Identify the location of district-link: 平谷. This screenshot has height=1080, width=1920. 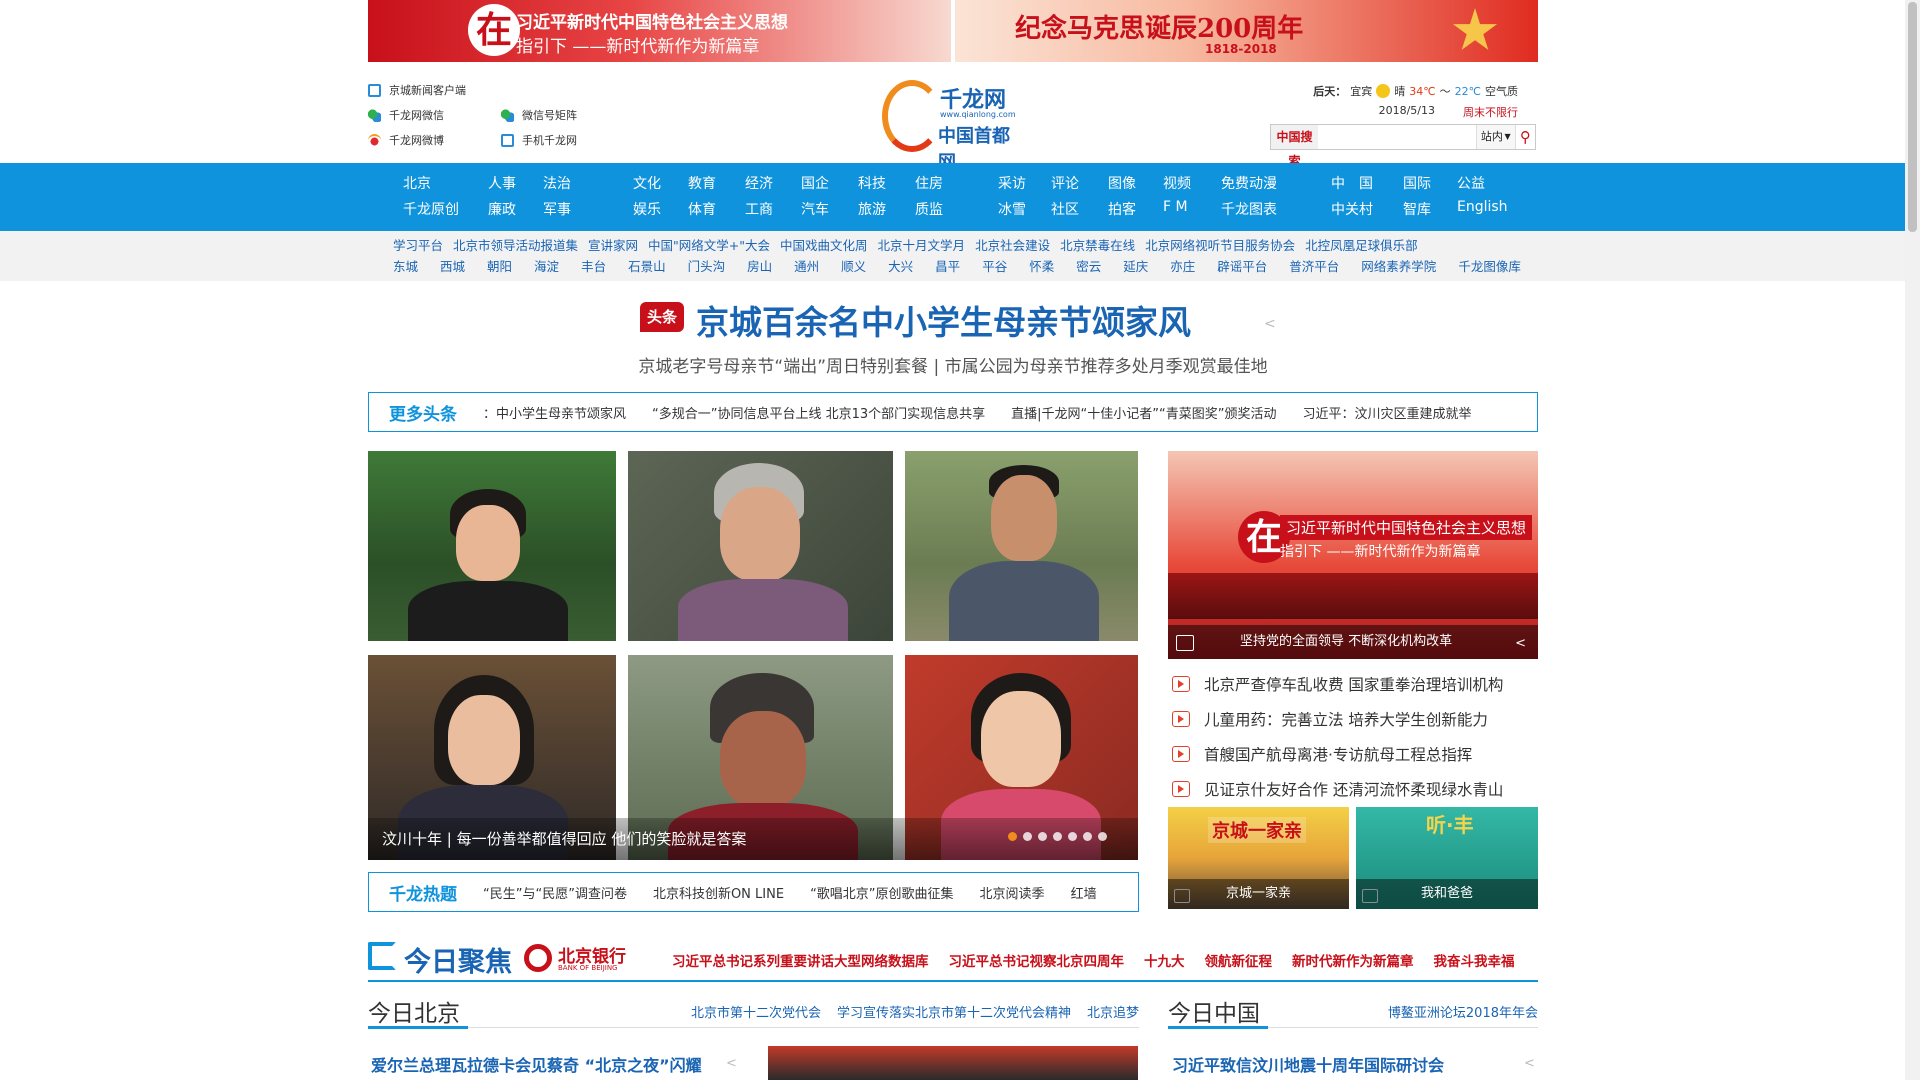
(994, 265).